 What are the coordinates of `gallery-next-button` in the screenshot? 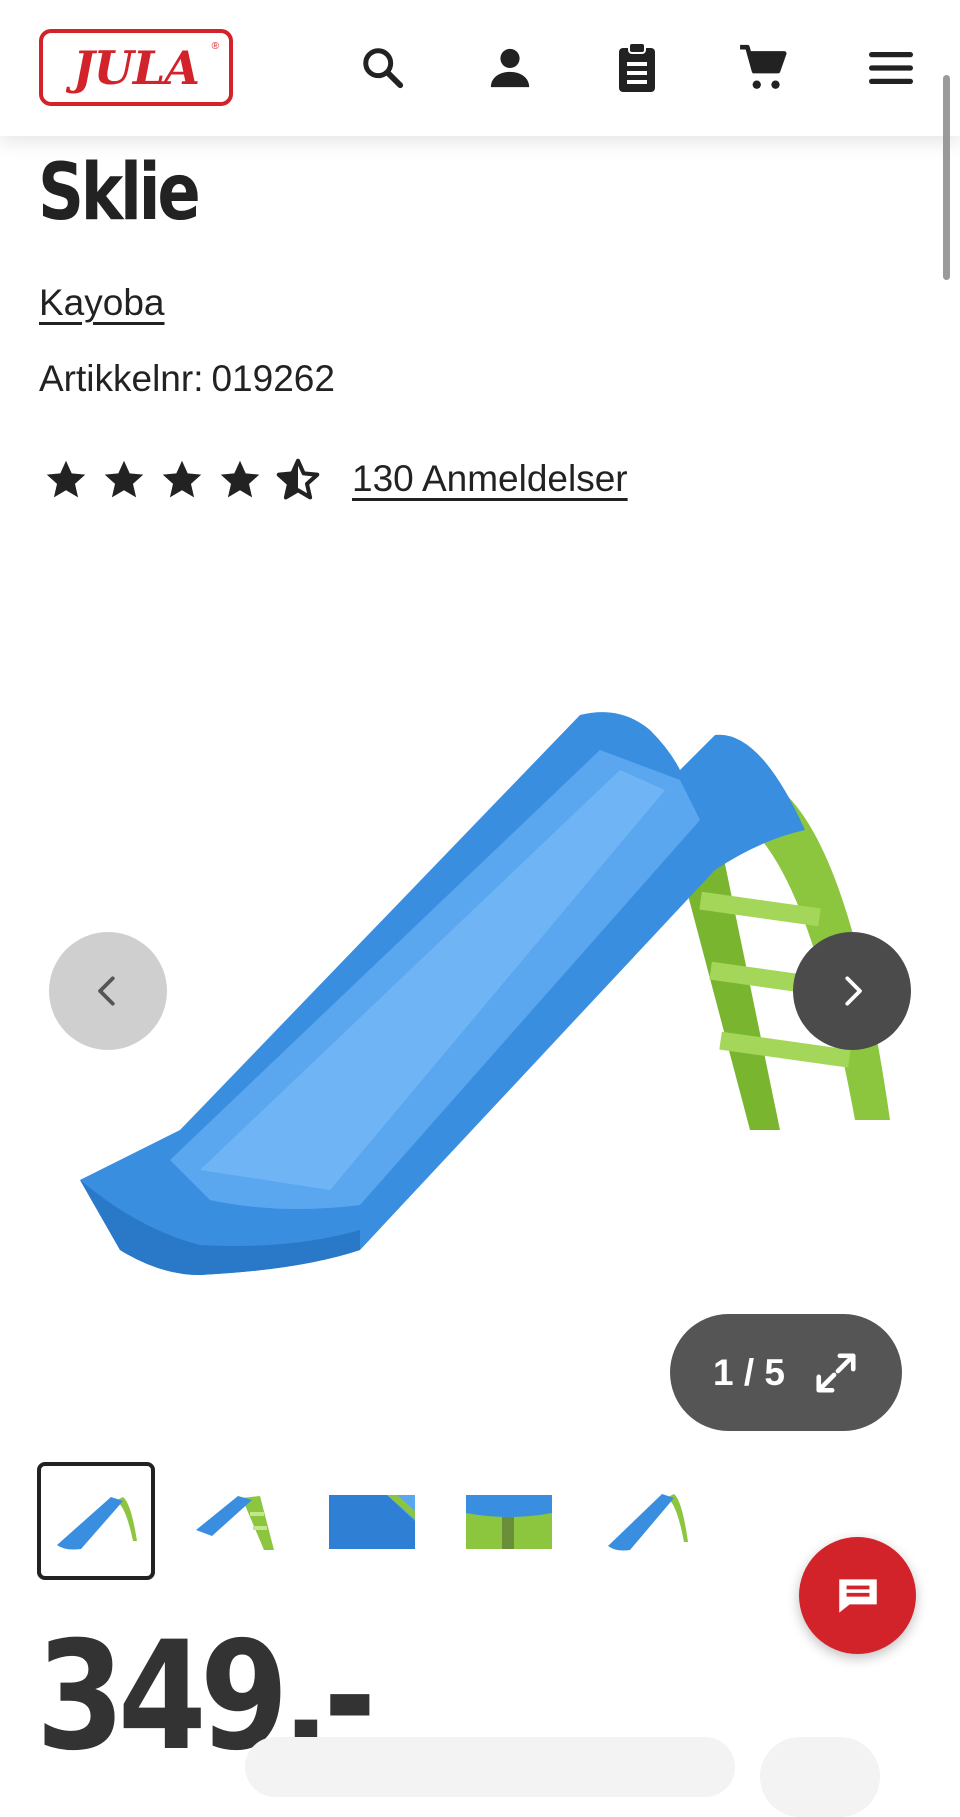 It's located at (852, 991).